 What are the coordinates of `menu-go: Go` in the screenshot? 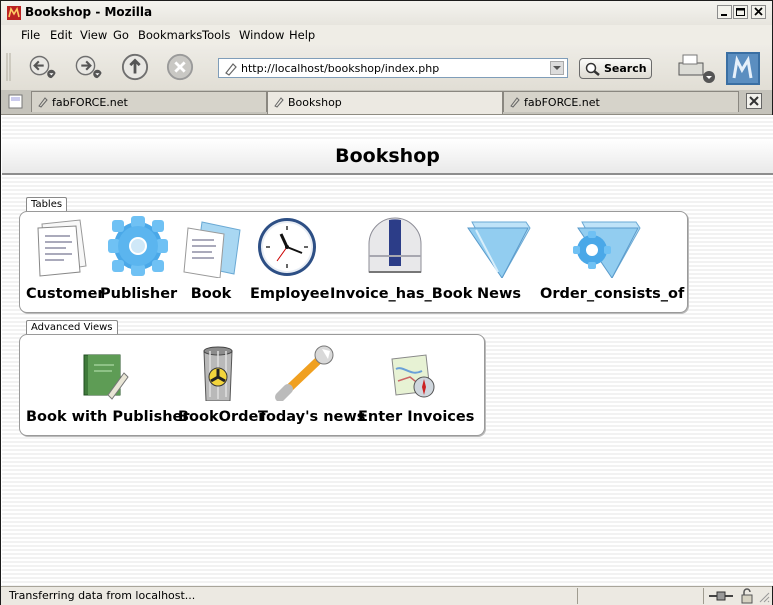 It's located at (121, 35).